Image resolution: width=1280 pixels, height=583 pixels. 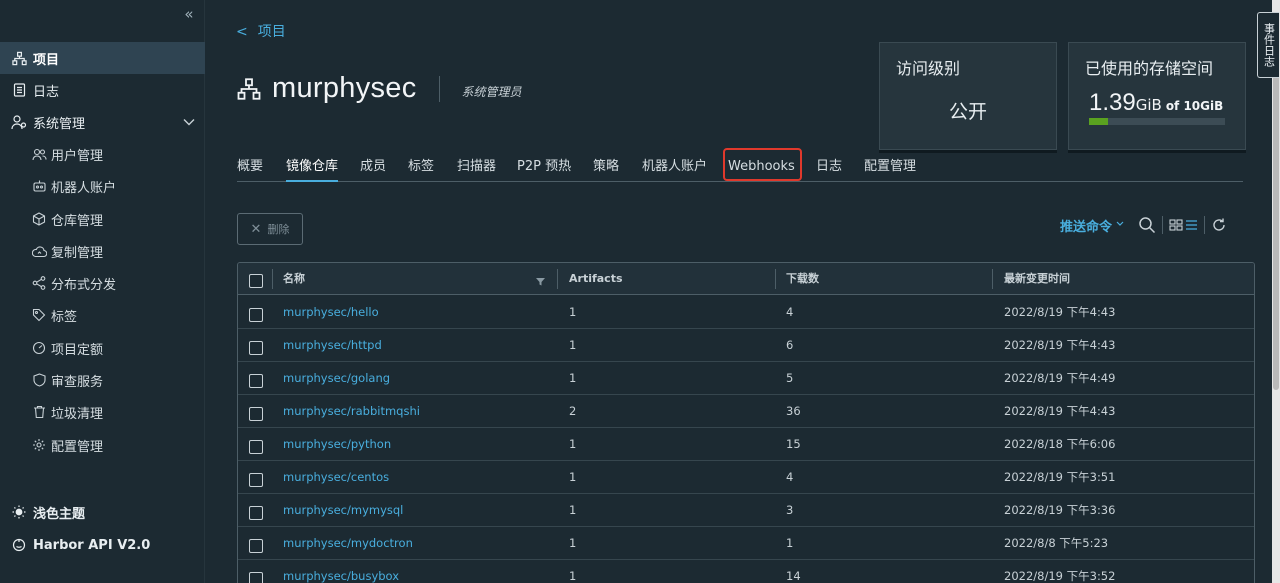 What do you see at coordinates (39, 412) in the screenshot?
I see `trash-icon` at bounding box center [39, 412].